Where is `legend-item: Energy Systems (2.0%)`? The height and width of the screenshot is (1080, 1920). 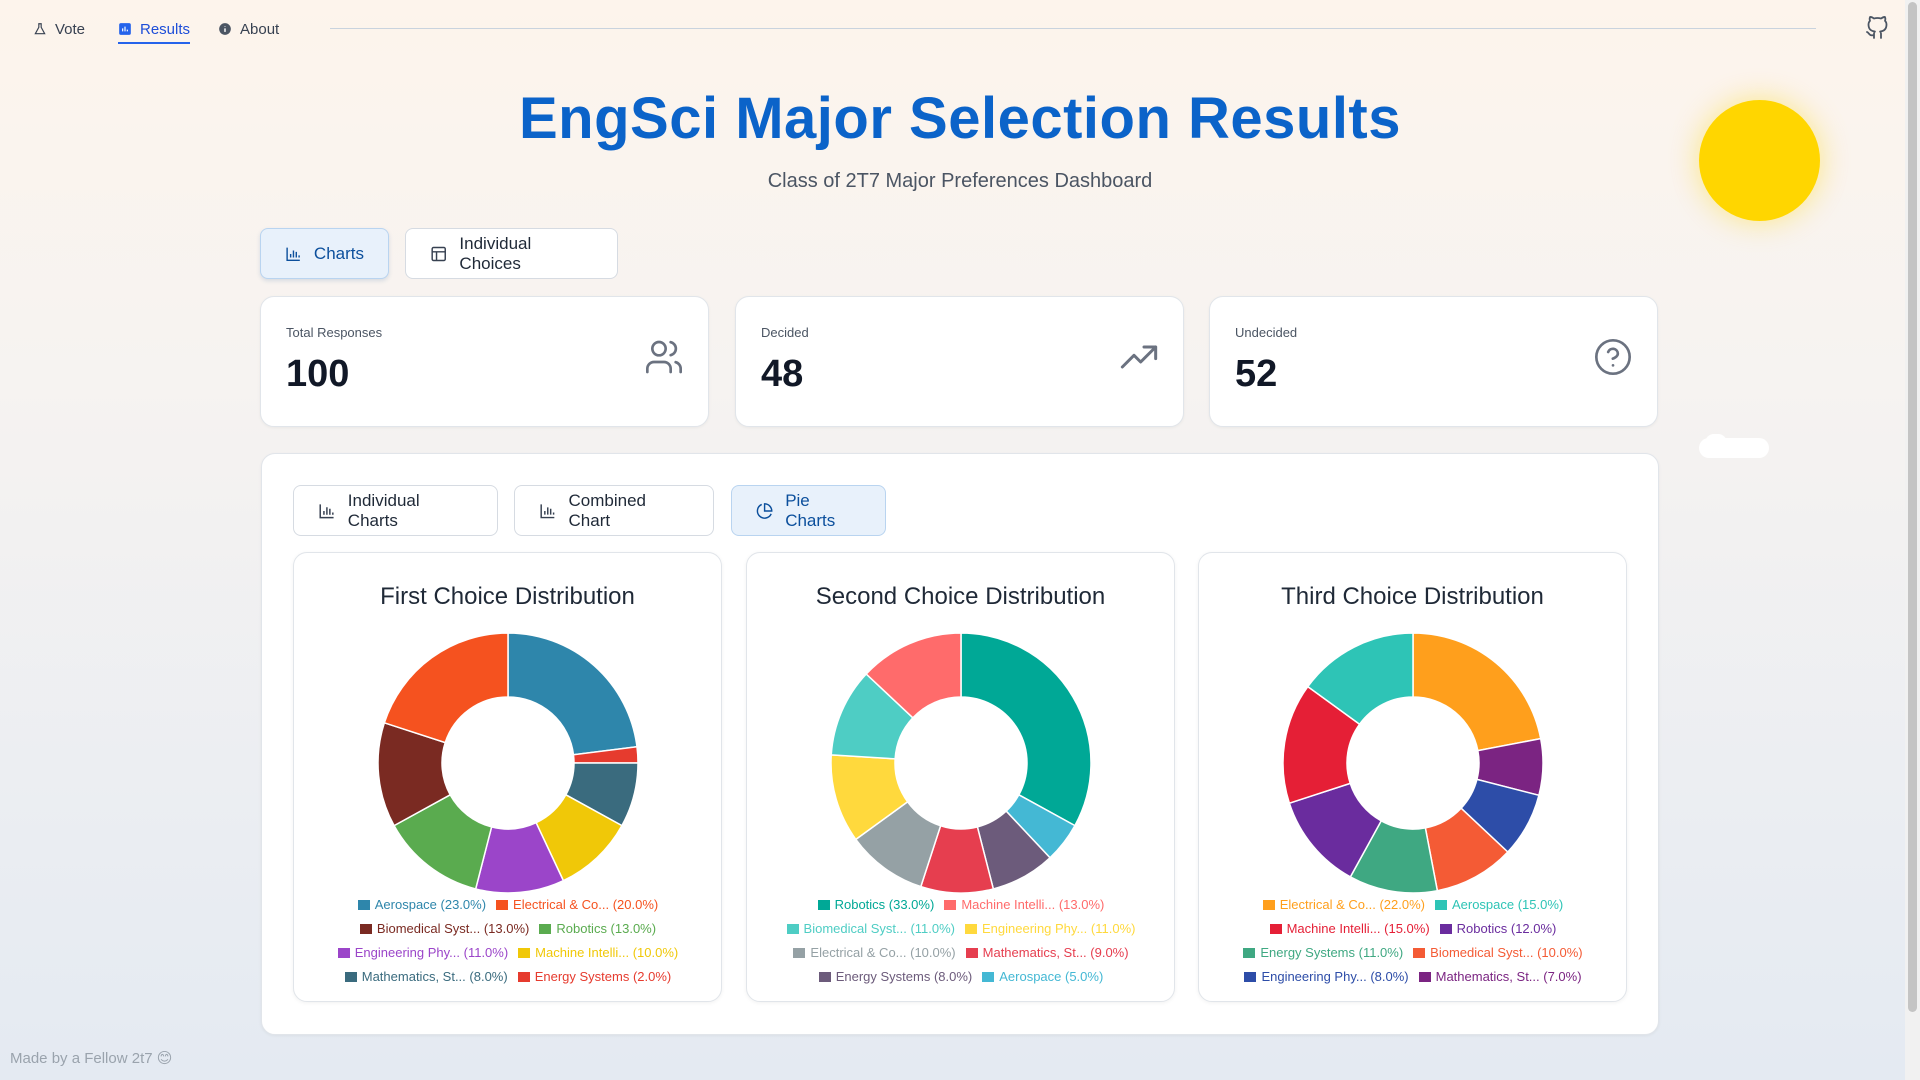
legend-item: Energy Systems (2.0%) is located at coordinates (594, 976).